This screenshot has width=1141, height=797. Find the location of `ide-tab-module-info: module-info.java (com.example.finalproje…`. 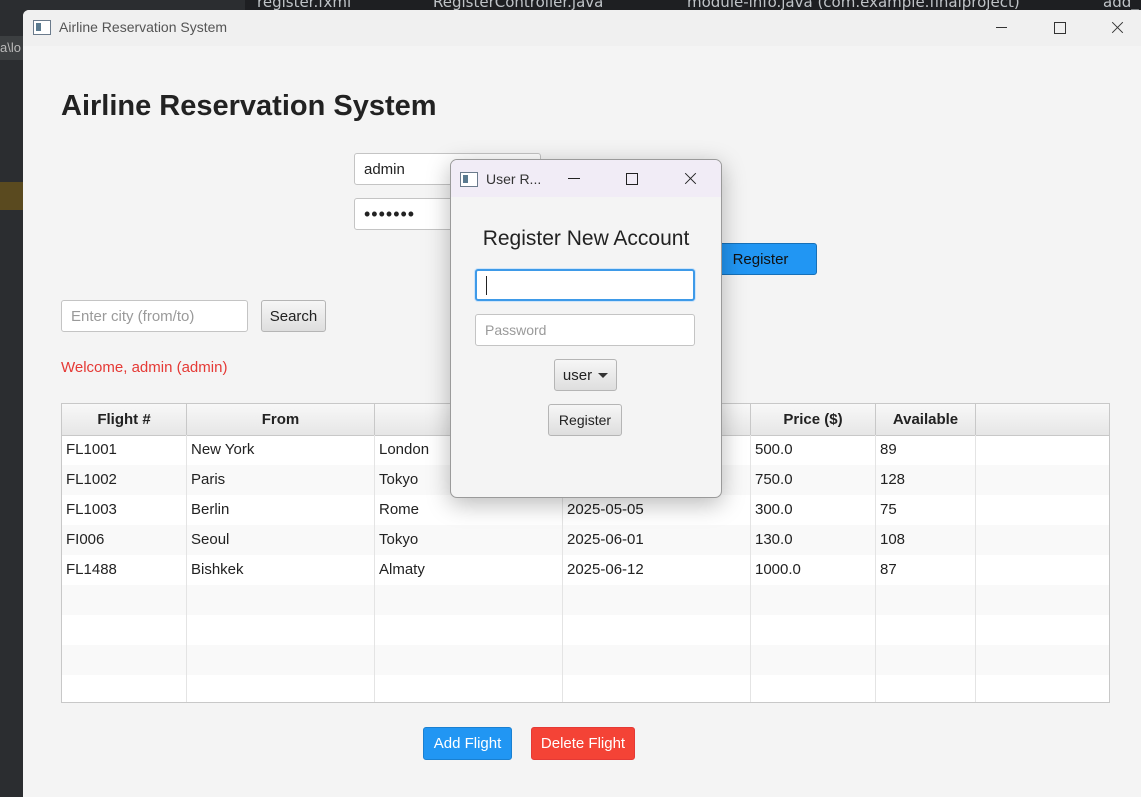

ide-tab-module-info: module-info.java (com.example.finalproje… is located at coordinates (853, 5).